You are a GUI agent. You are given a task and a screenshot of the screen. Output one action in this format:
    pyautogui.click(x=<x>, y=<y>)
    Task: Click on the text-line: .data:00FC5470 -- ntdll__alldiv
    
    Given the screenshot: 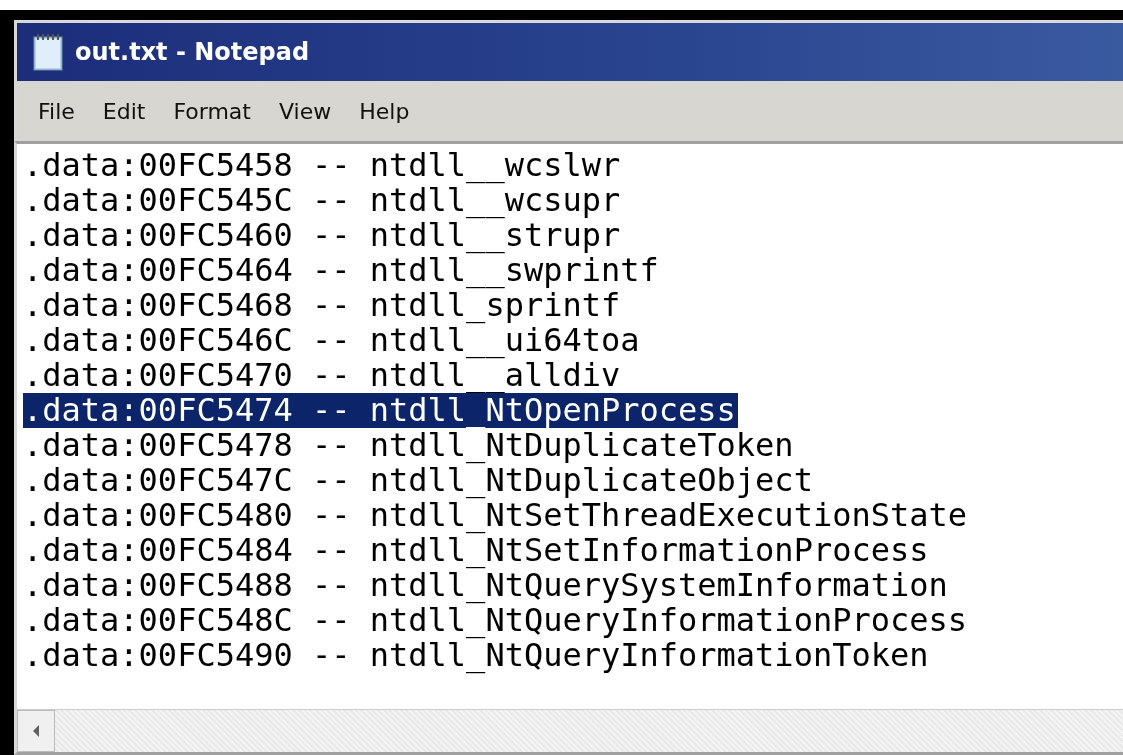 What is the action you would take?
    pyautogui.click(x=322, y=375)
    